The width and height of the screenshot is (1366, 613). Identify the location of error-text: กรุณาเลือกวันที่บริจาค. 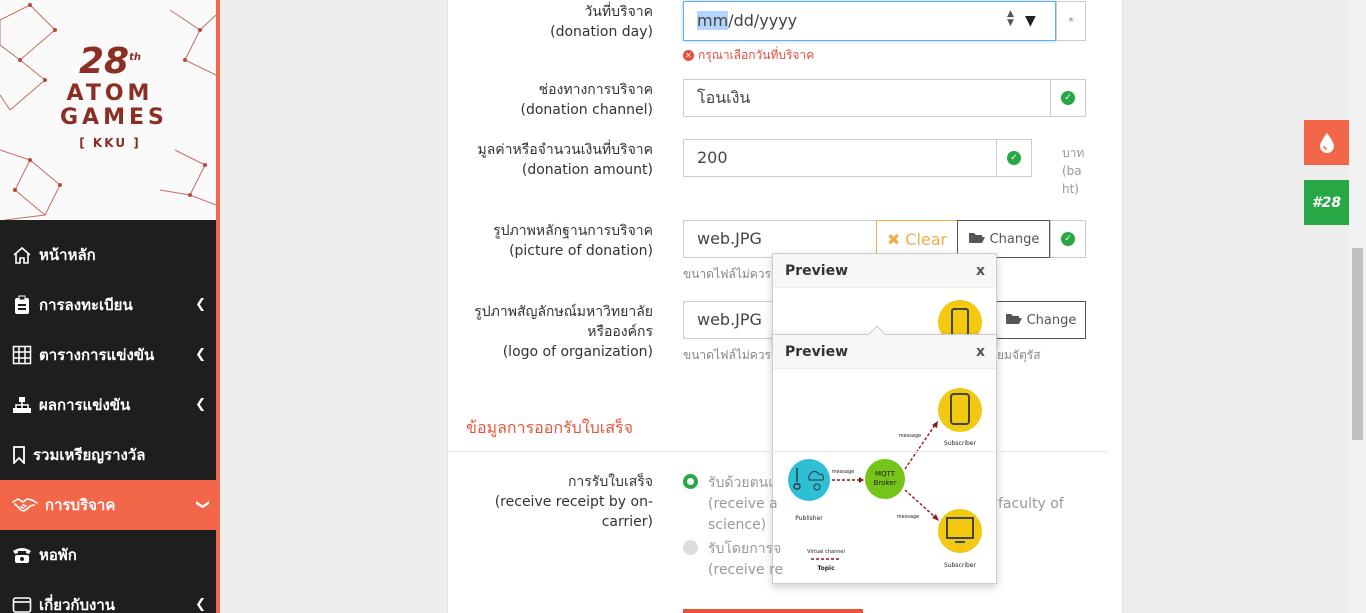
(756, 55).